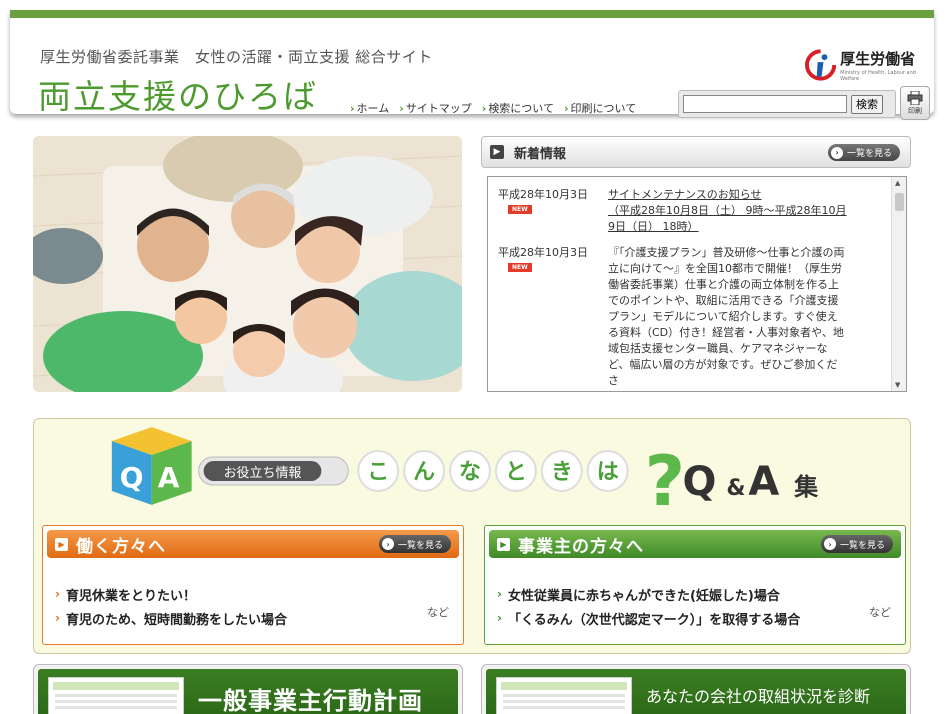 Image resolution: width=951 pixels, height=714 pixels. I want to click on svg-text: ん, so click(424, 472).